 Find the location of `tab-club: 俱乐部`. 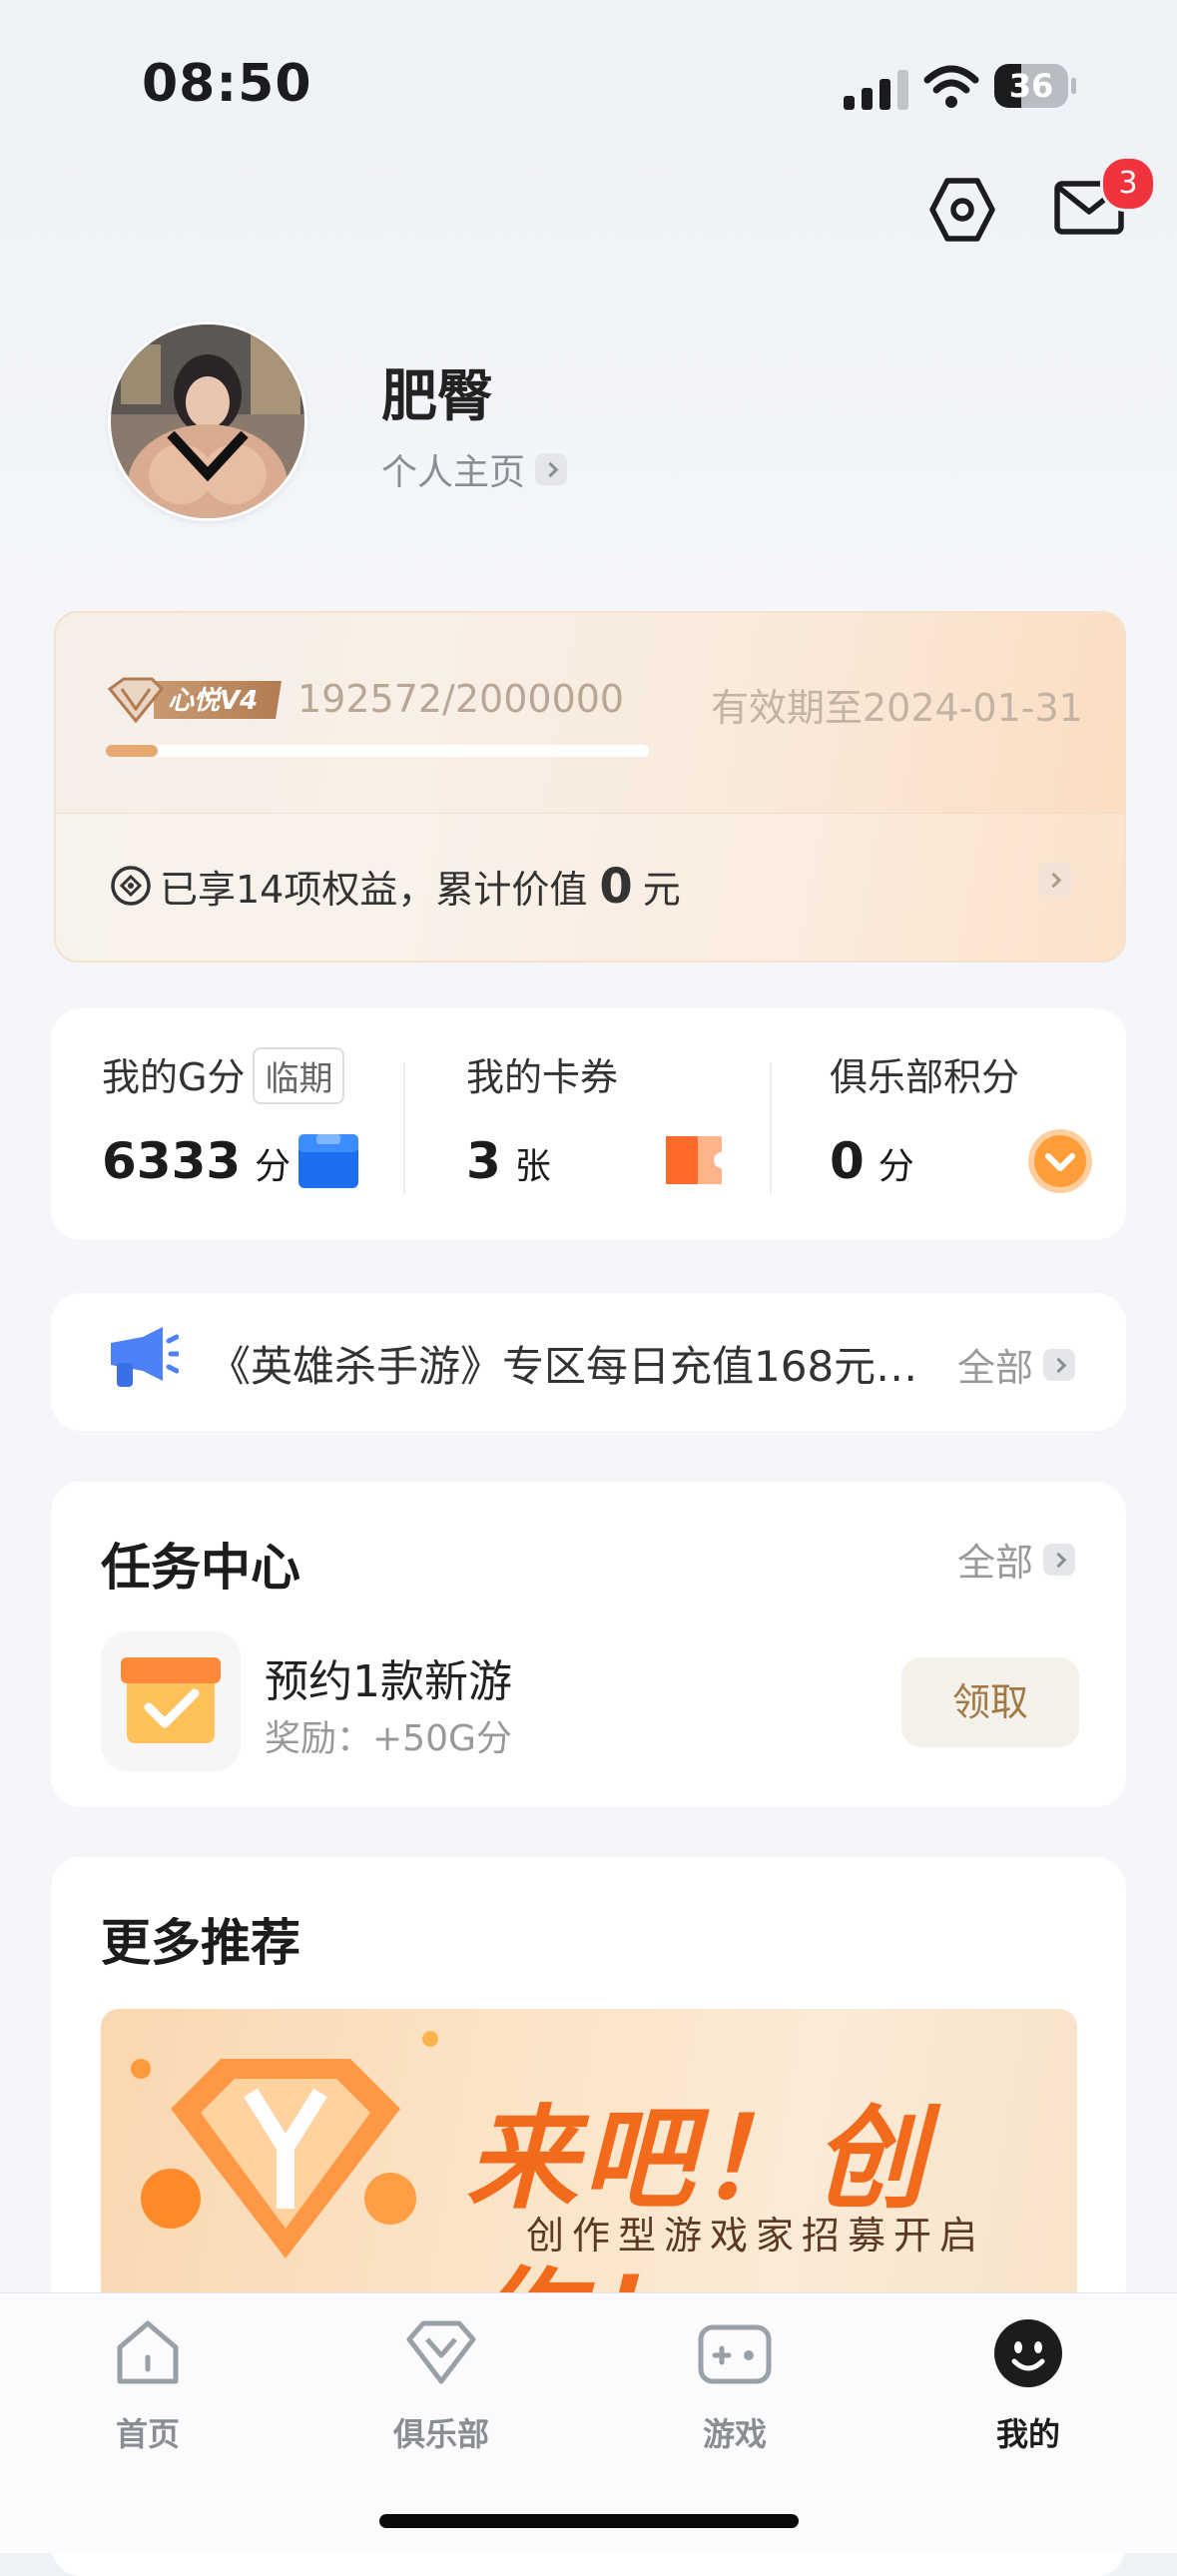

tab-club: 俱乐部 is located at coordinates (441, 2384).